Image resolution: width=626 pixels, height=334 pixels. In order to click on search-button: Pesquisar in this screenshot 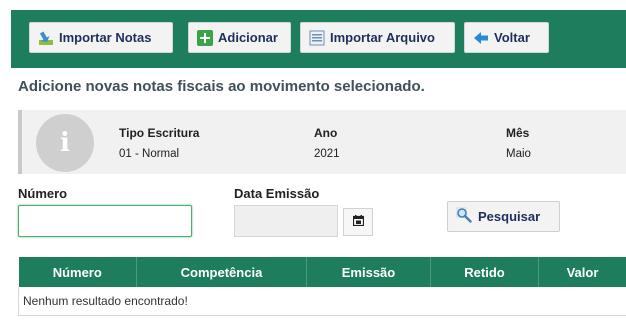, I will do `click(503, 216)`.